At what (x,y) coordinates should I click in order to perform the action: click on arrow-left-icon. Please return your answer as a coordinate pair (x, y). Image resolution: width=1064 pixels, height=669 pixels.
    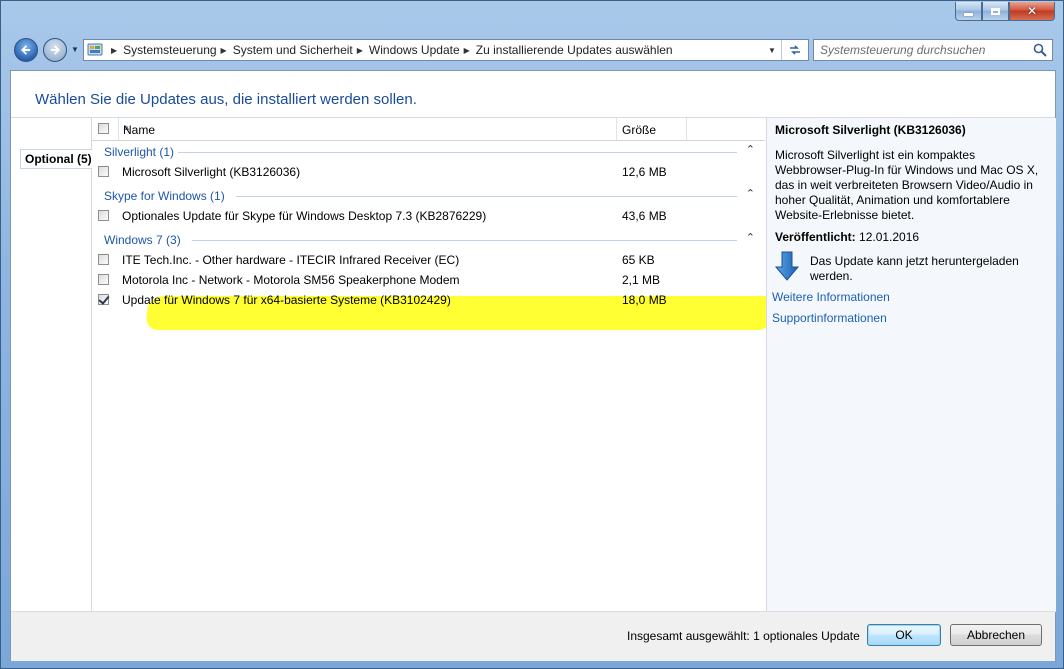
    Looking at the image, I should click on (25, 50).